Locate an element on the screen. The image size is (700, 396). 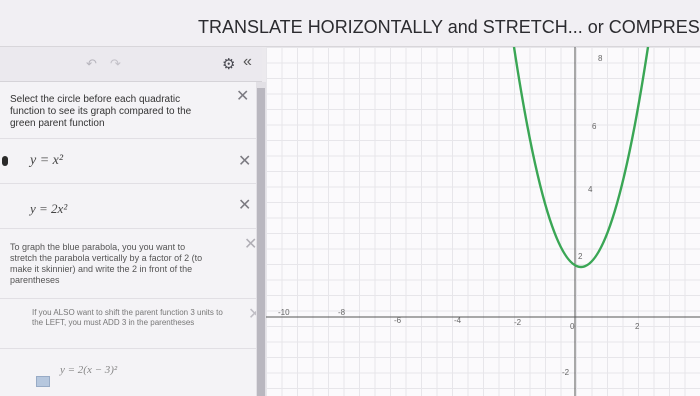
y-tick-label: -2 is located at coordinates (566, 372).